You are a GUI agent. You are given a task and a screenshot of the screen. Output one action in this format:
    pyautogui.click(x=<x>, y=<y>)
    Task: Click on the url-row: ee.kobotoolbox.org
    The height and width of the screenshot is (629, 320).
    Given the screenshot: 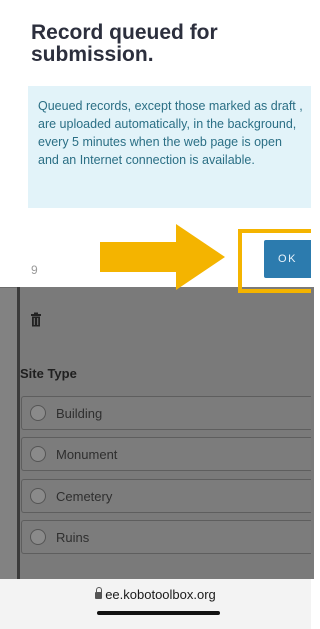 What is the action you would take?
    pyautogui.click(x=155, y=594)
    